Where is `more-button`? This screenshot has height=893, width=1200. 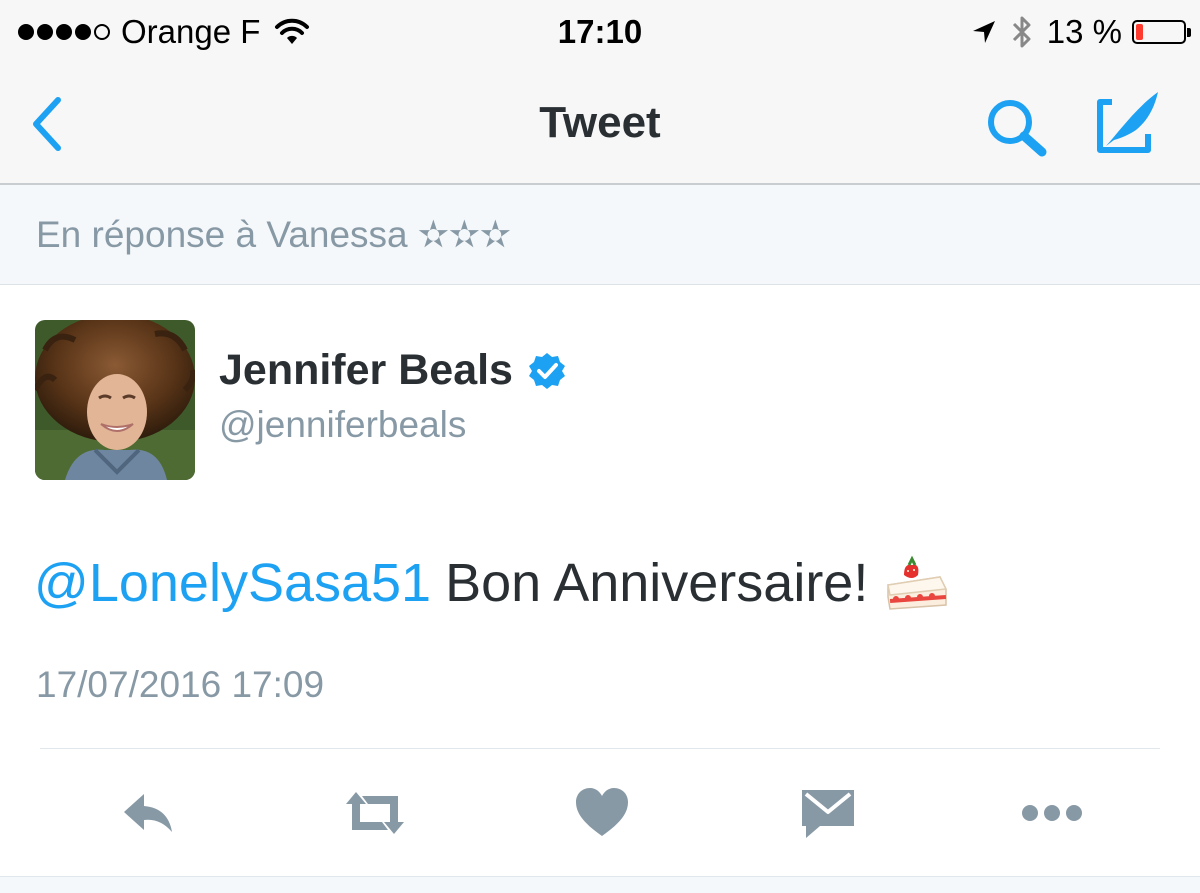
more-button is located at coordinates (1052, 813).